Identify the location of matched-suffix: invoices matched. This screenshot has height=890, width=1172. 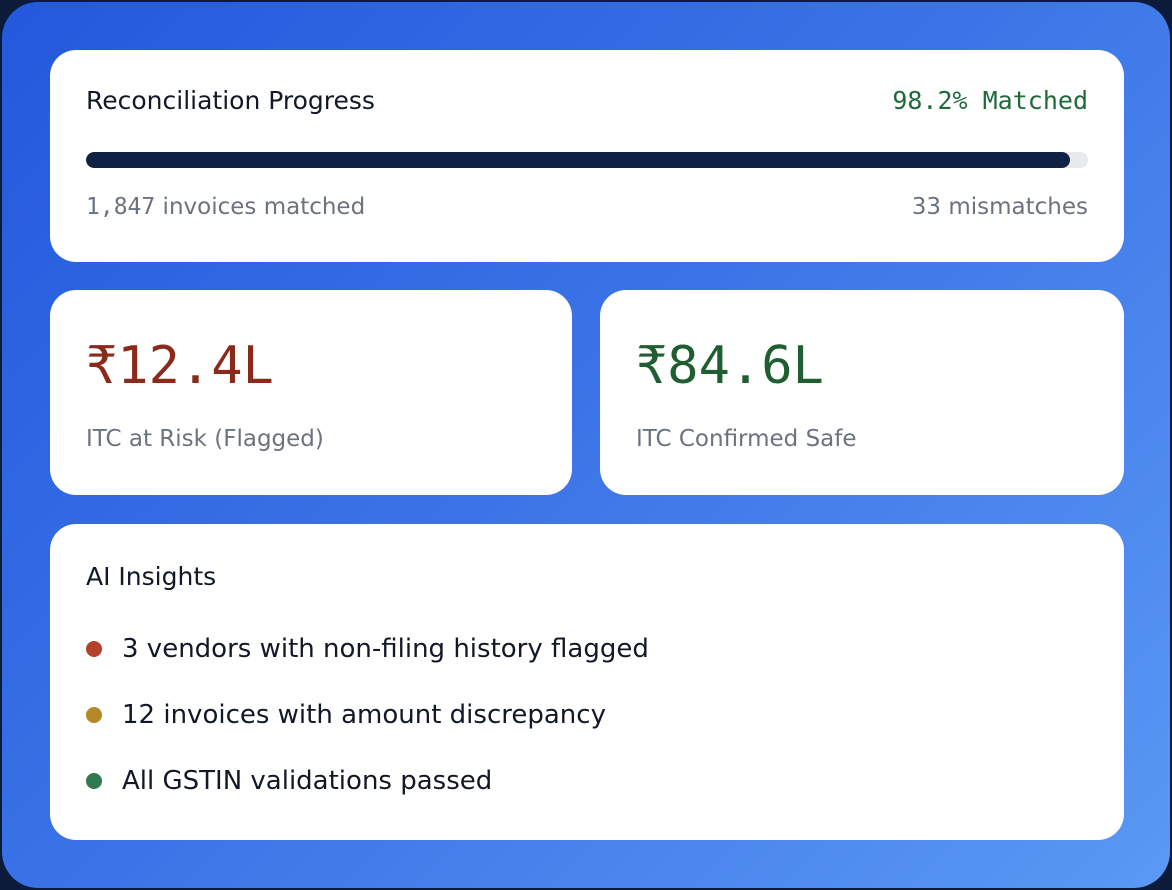
(260, 207).